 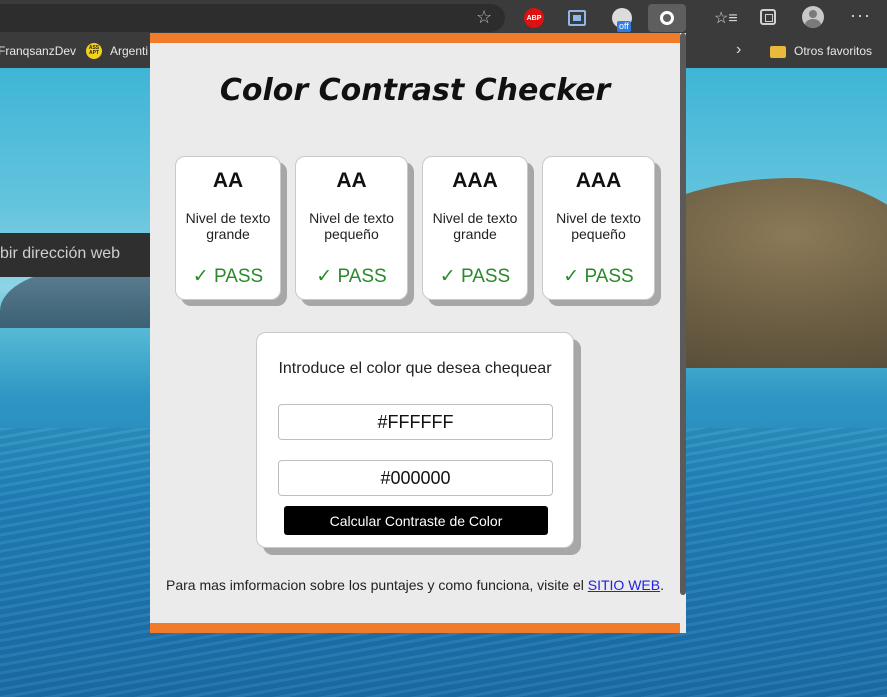 I want to click on foreground-color-input, so click(x=415, y=422).